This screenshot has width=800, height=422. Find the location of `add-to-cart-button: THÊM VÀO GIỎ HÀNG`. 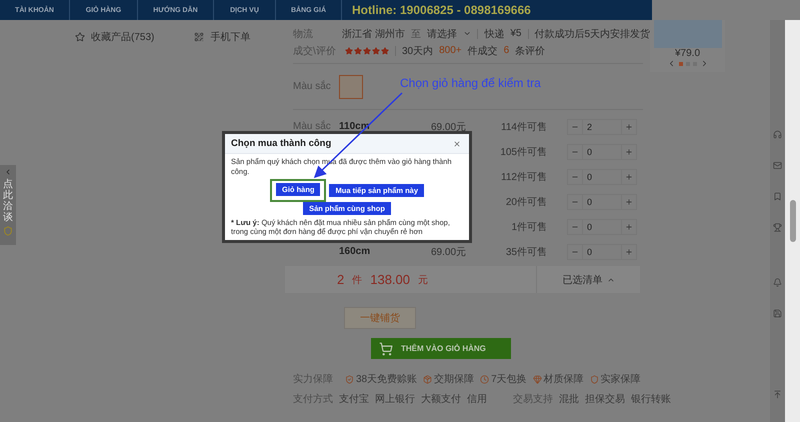

add-to-cart-button: THÊM VÀO GIỎ HÀNG is located at coordinates (441, 348).